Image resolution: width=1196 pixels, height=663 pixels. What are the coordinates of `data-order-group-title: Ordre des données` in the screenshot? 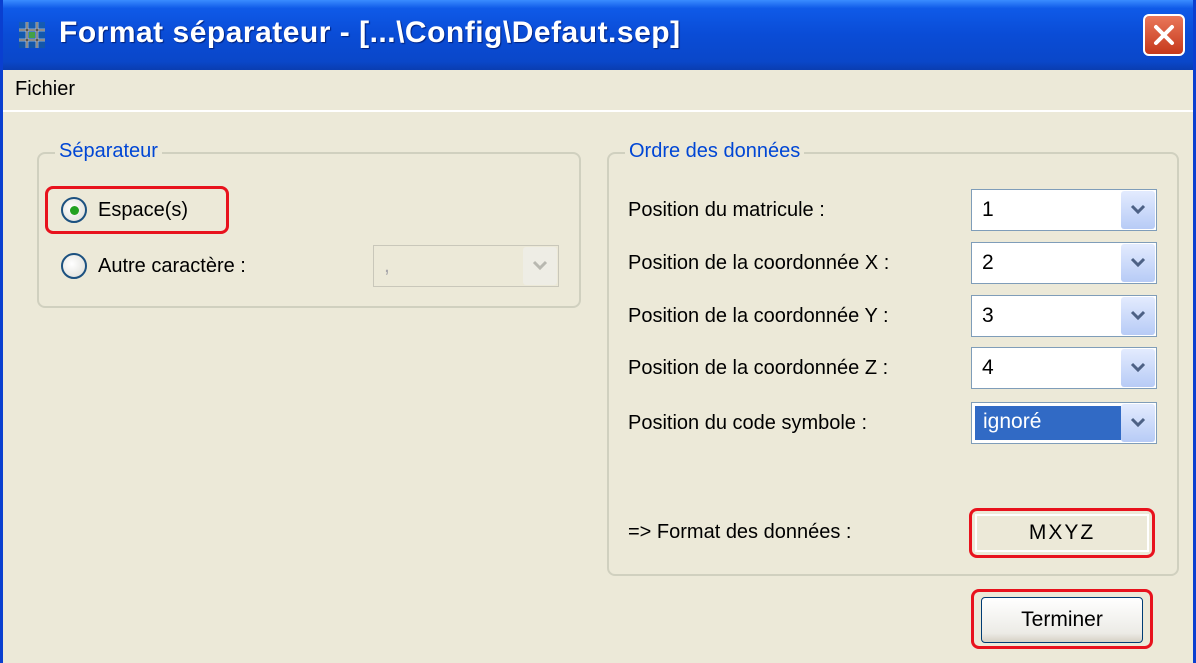 It's located at (715, 151).